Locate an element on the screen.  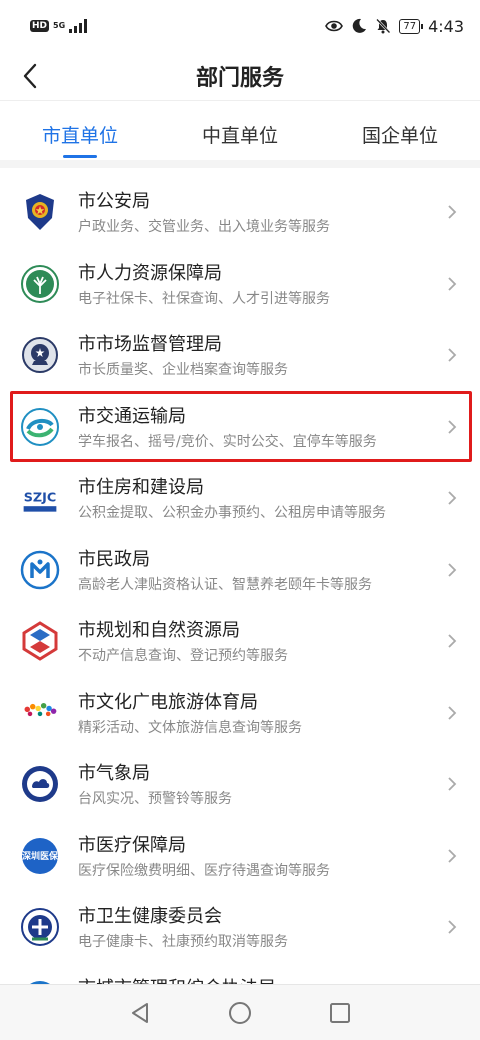
civil-affairs-icon is located at coordinates (40, 570).